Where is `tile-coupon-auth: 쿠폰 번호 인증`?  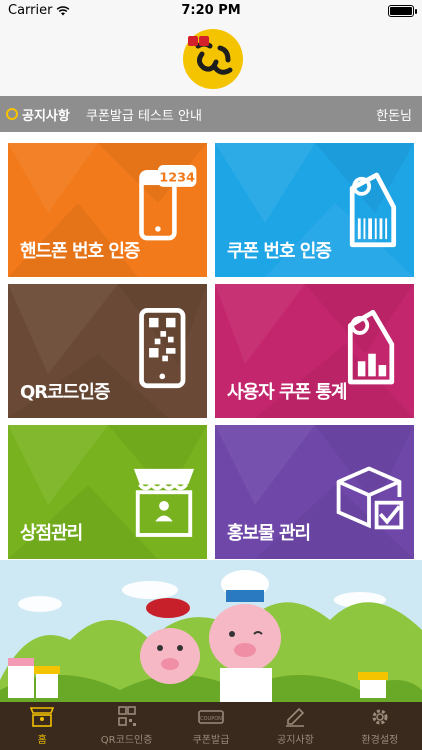
tile-coupon-auth: 쿠폰 번호 인증 is located at coordinates (314, 210).